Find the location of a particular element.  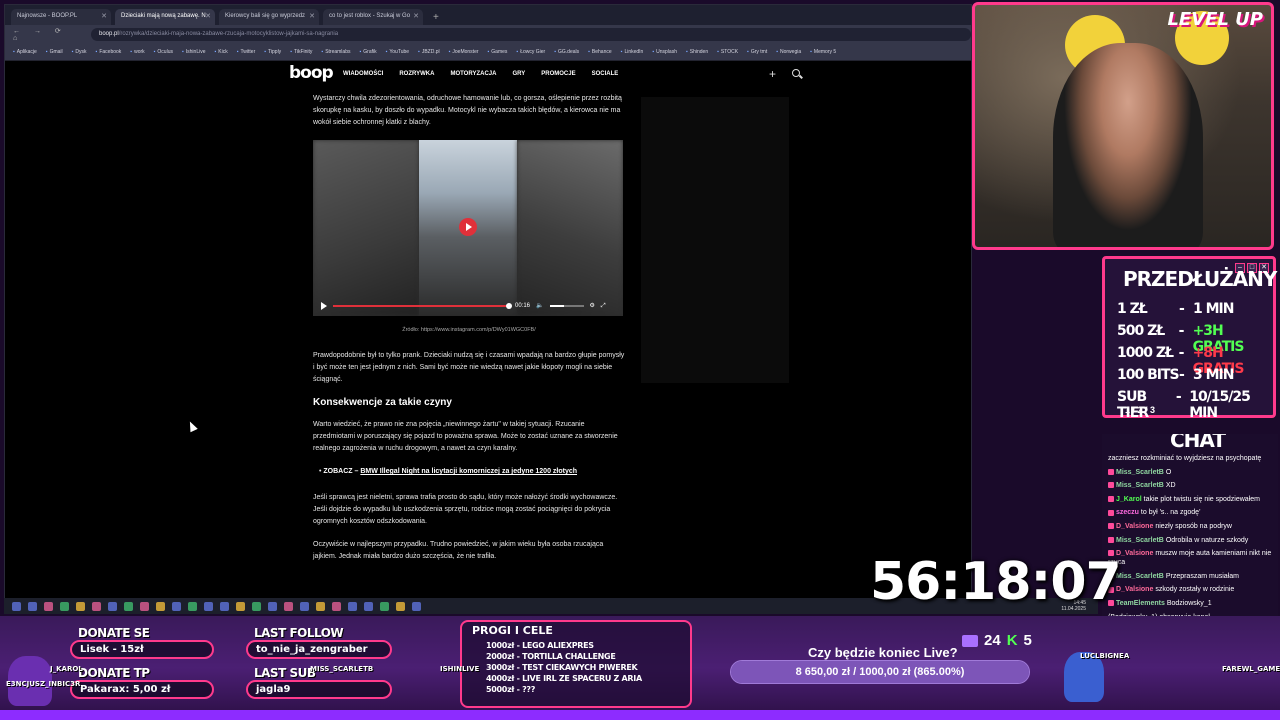

bookmark-item: Kick is located at coordinates (221, 52).